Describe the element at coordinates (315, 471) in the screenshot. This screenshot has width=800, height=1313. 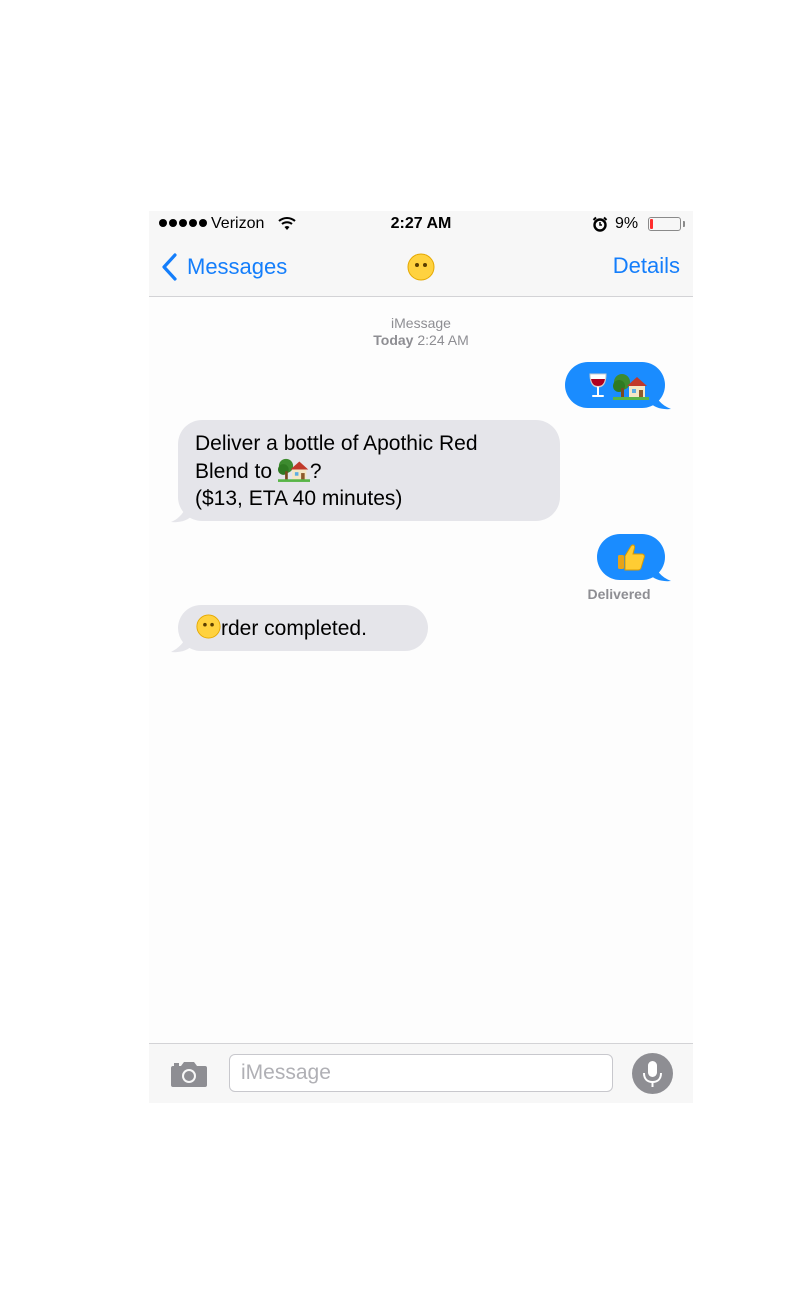
I see `message-text: ?` at that location.